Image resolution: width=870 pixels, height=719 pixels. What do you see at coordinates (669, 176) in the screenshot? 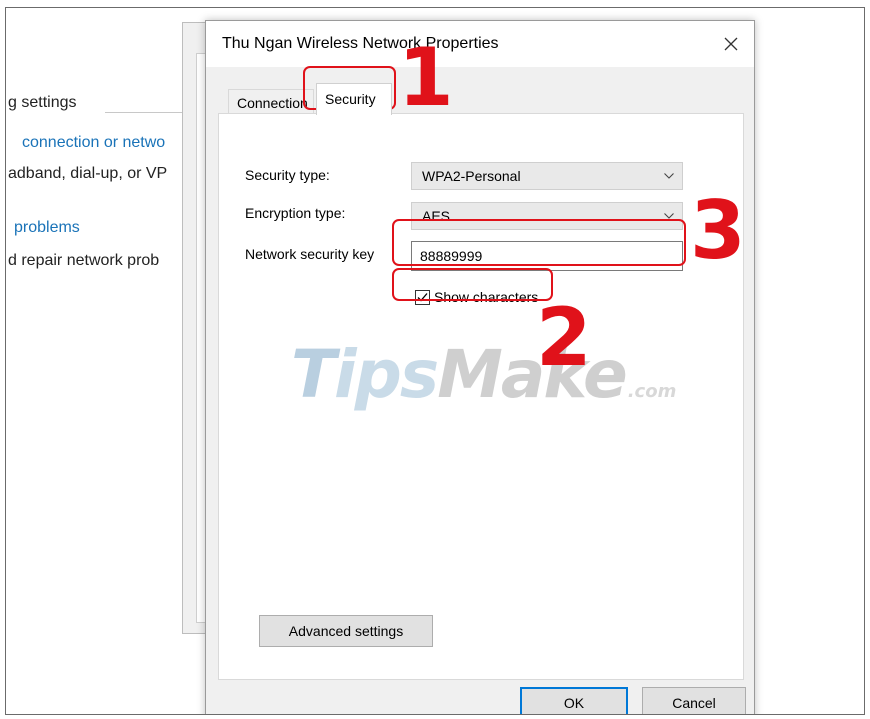
I see `chevron-down-icon` at bounding box center [669, 176].